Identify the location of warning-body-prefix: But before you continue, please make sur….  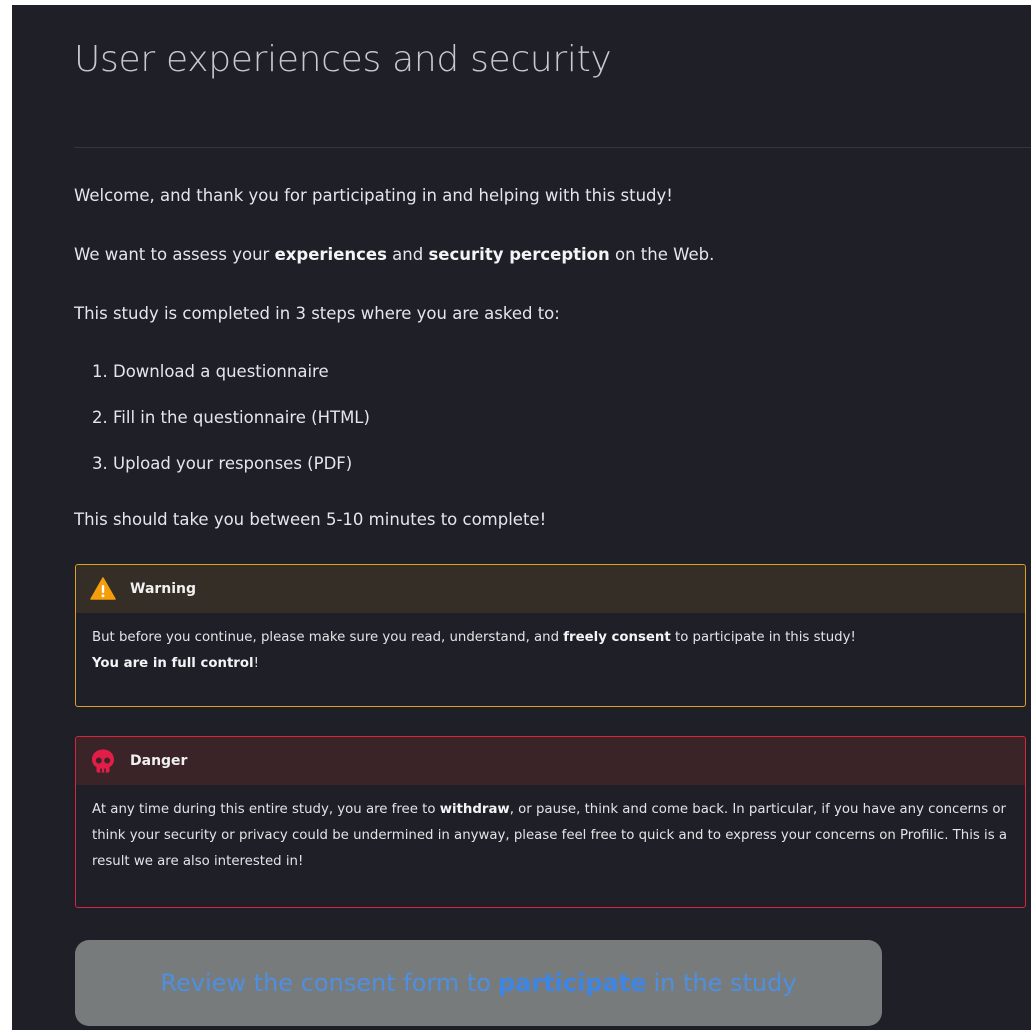
(328, 637).